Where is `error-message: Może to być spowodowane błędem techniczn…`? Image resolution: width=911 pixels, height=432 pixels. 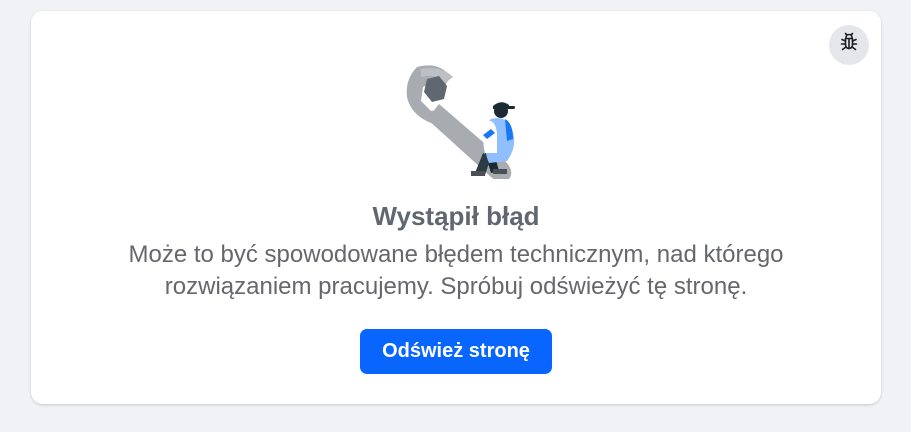
error-message: Może to być spowodowane błędem techniczn… is located at coordinates (456, 270).